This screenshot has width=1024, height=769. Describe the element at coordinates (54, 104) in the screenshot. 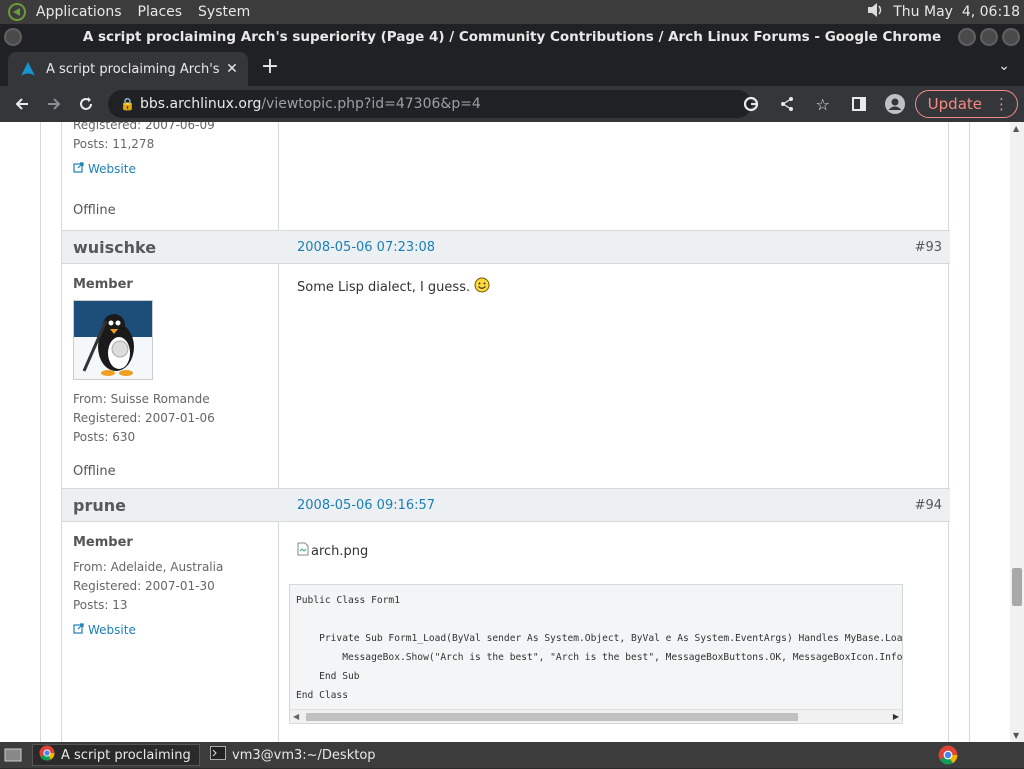

I see `forward-icon` at that location.